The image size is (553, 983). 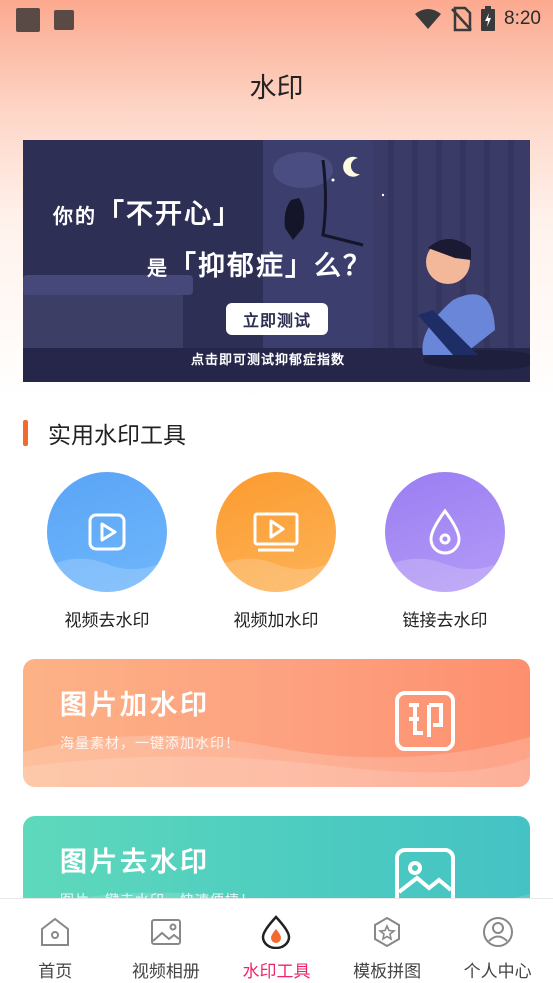 I want to click on tab-label: 模板拼图, so click(x=387, y=972).